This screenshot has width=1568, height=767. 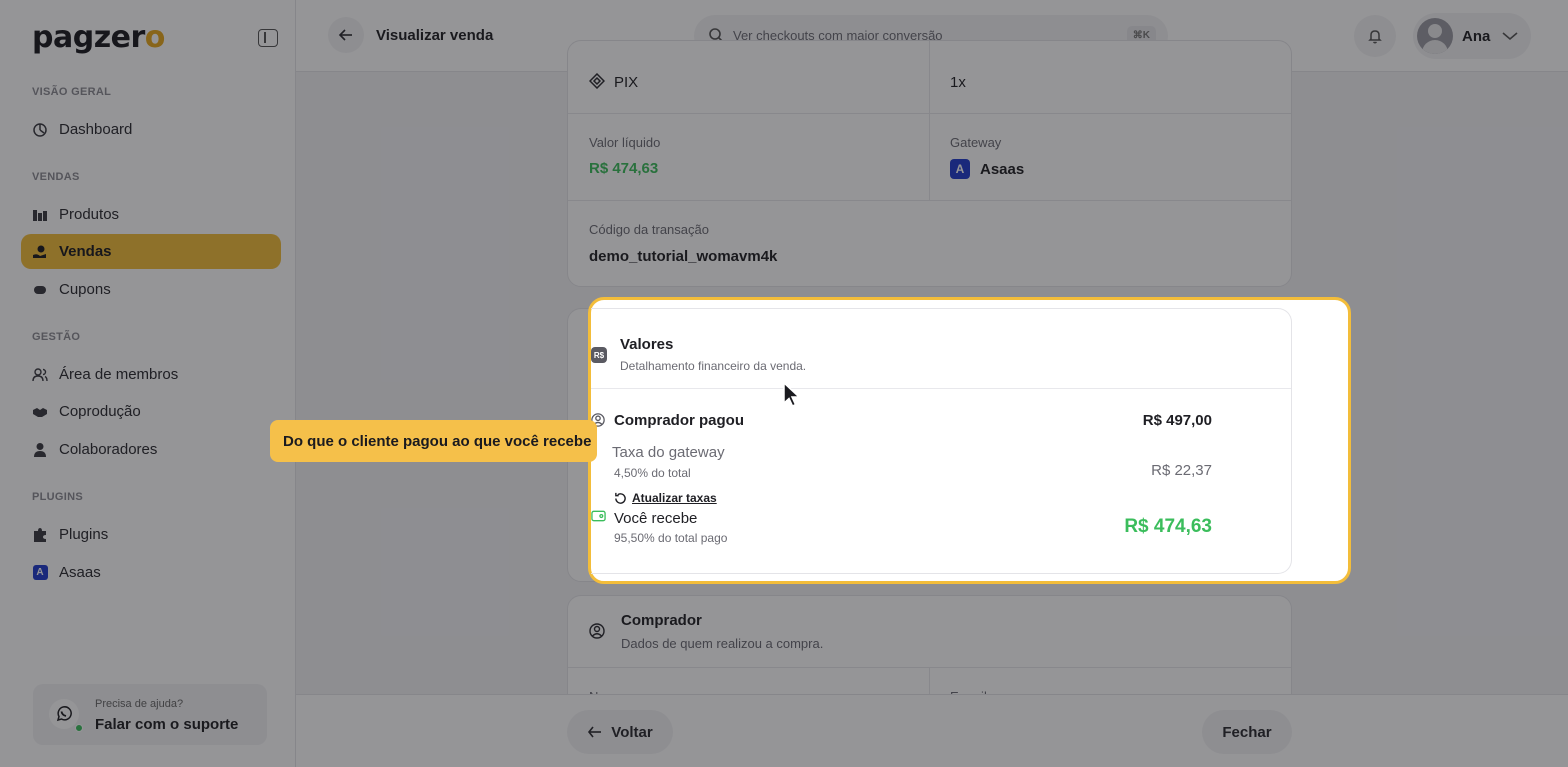 What do you see at coordinates (941, 388) in the screenshot?
I see `divider` at bounding box center [941, 388].